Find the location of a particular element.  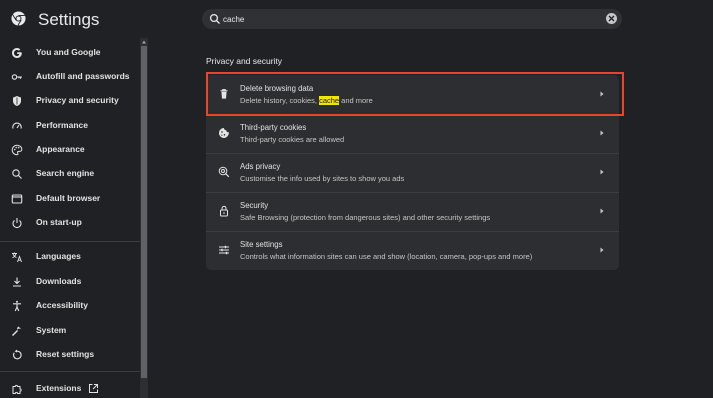

sidebar-item-on-startup: On start-up is located at coordinates (70, 223).